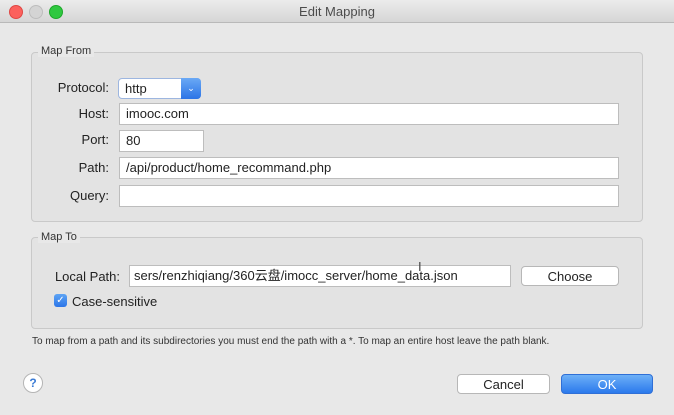  I want to click on query-label: Query:, so click(89, 195).